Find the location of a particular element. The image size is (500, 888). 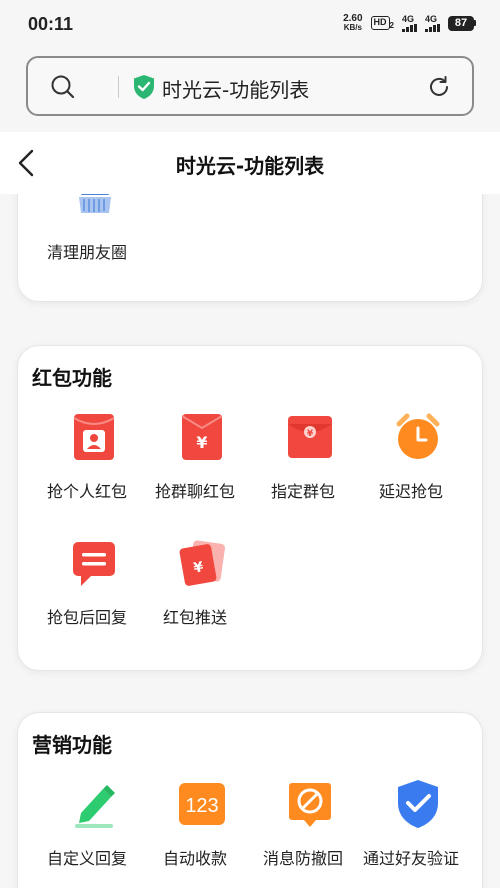

reload-icon is located at coordinates (439, 87).